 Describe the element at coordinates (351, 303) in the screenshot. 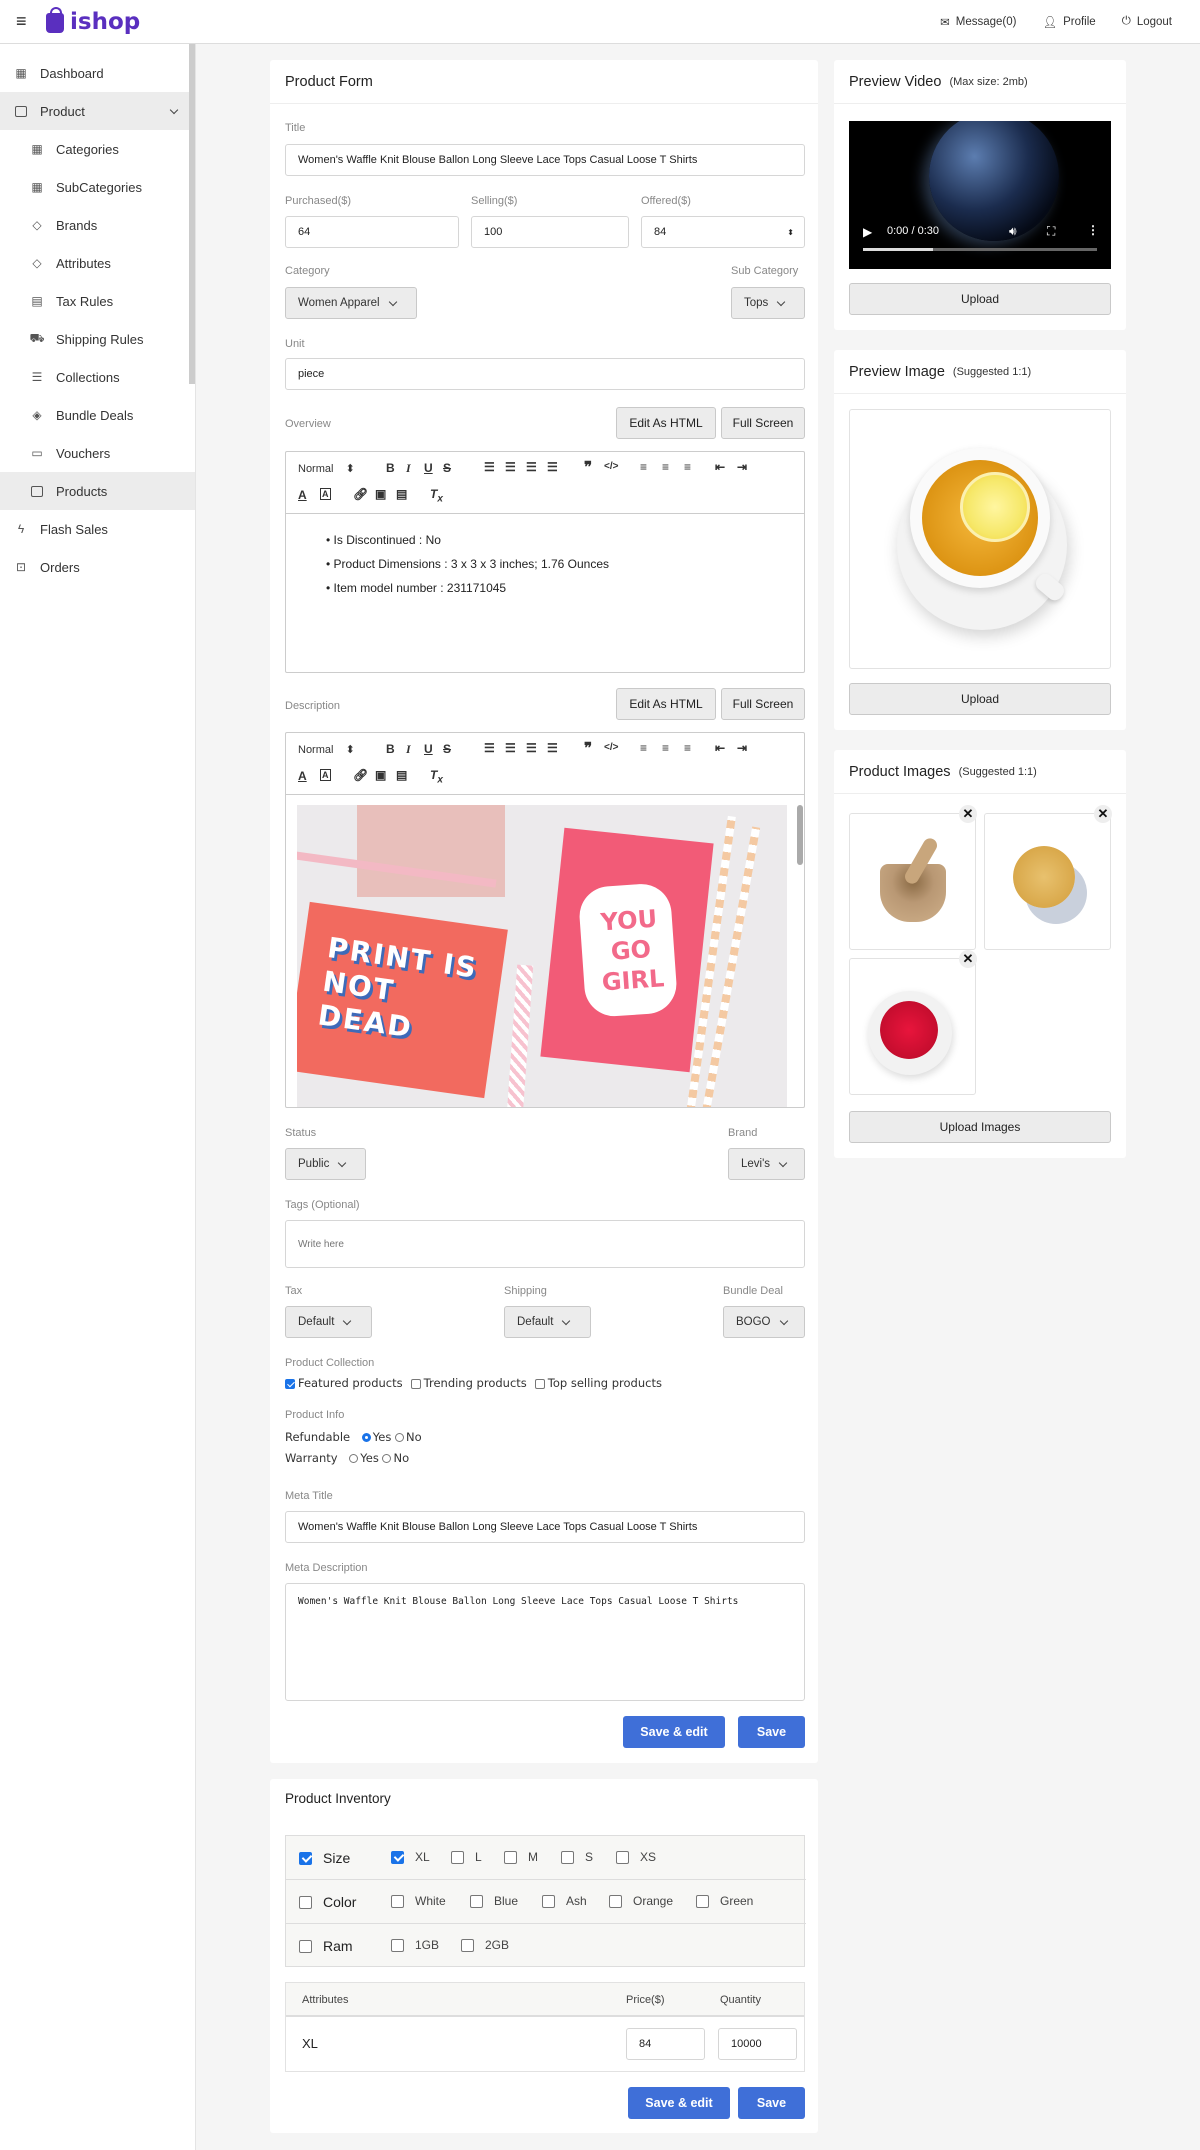

I see `category-select: Women Apparel` at that location.